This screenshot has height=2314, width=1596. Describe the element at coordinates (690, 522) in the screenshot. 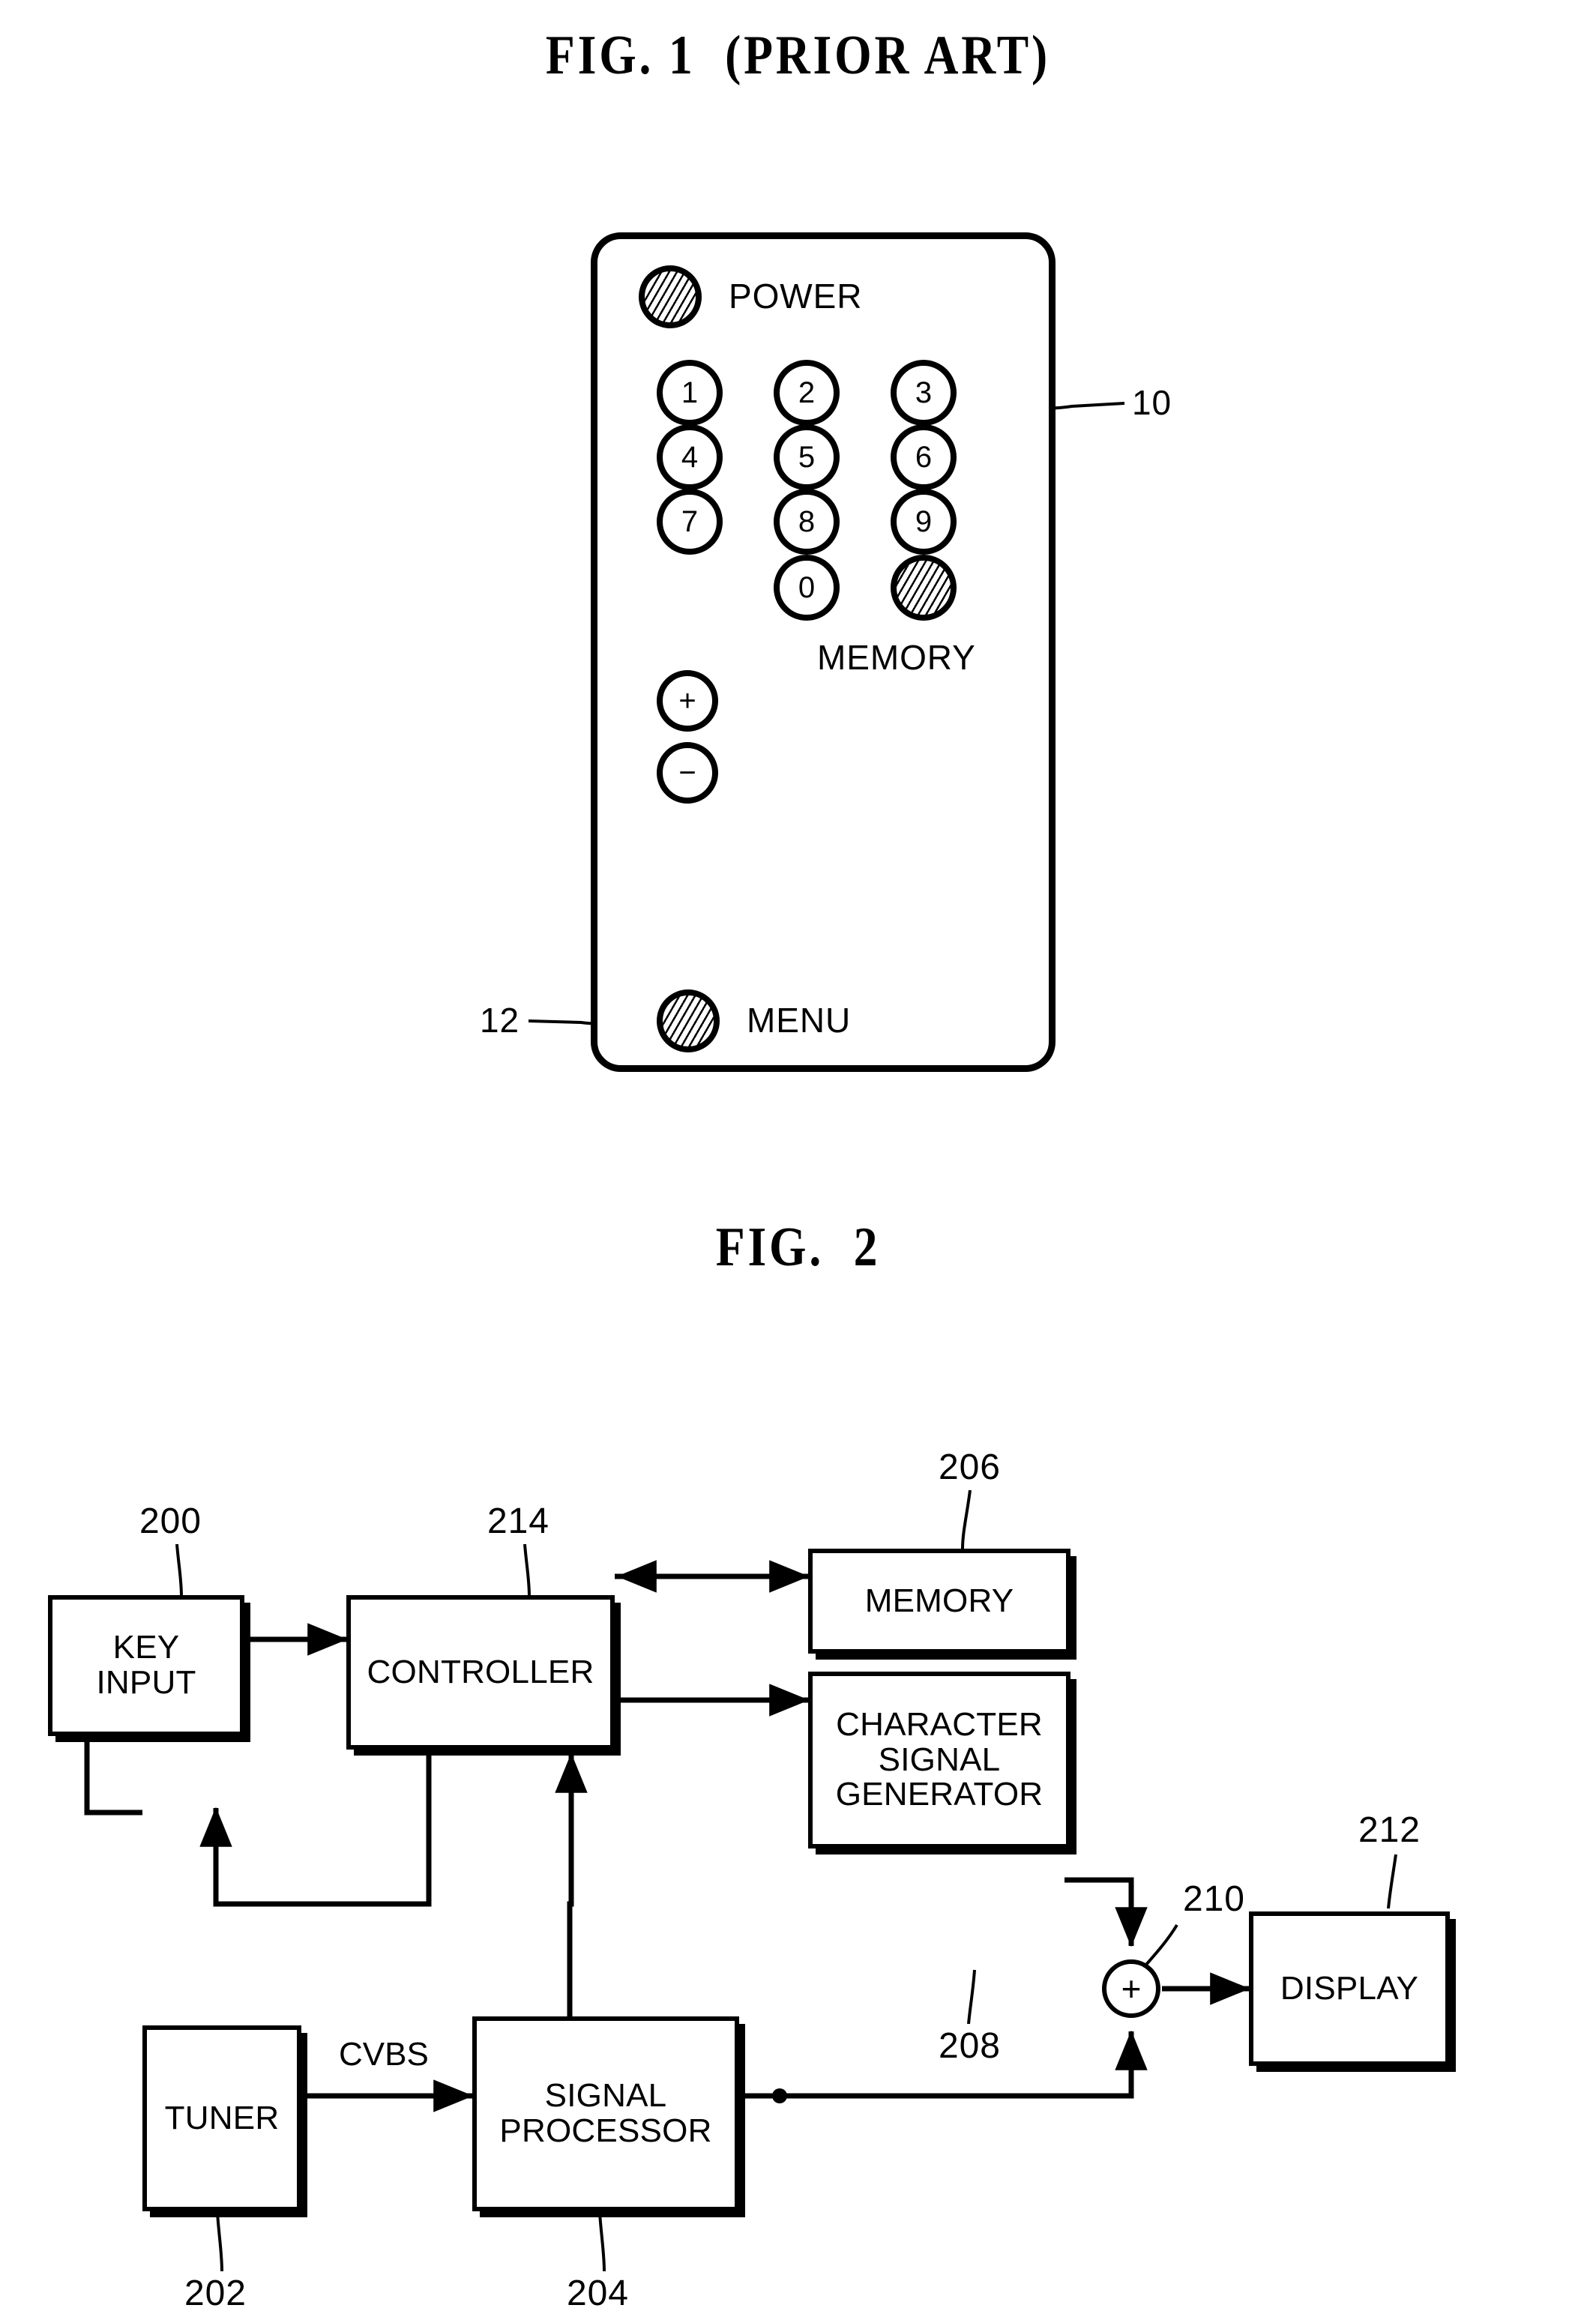

I see `number-button-7: 7` at that location.